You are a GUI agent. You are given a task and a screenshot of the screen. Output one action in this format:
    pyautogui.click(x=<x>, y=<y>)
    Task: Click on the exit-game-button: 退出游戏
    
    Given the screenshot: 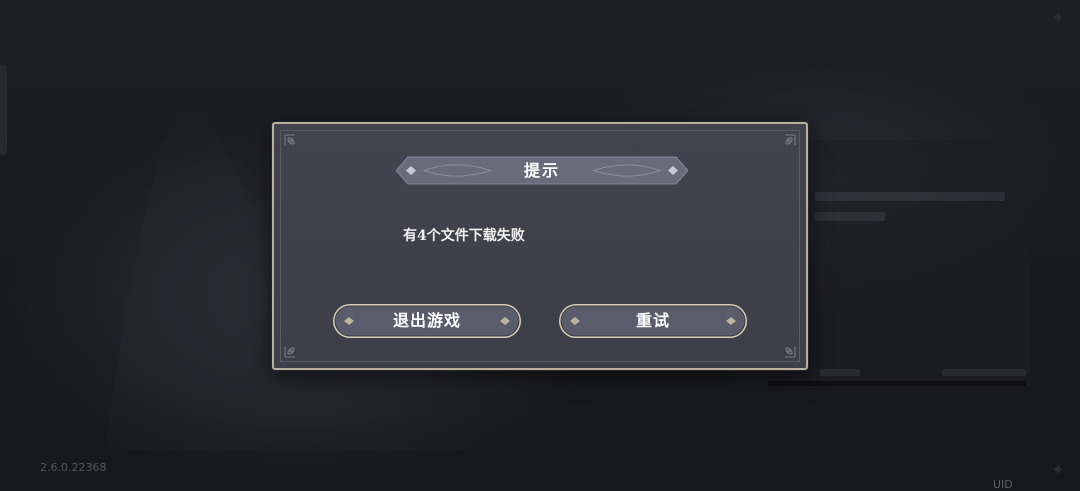 What is the action you would take?
    pyautogui.click(x=427, y=321)
    